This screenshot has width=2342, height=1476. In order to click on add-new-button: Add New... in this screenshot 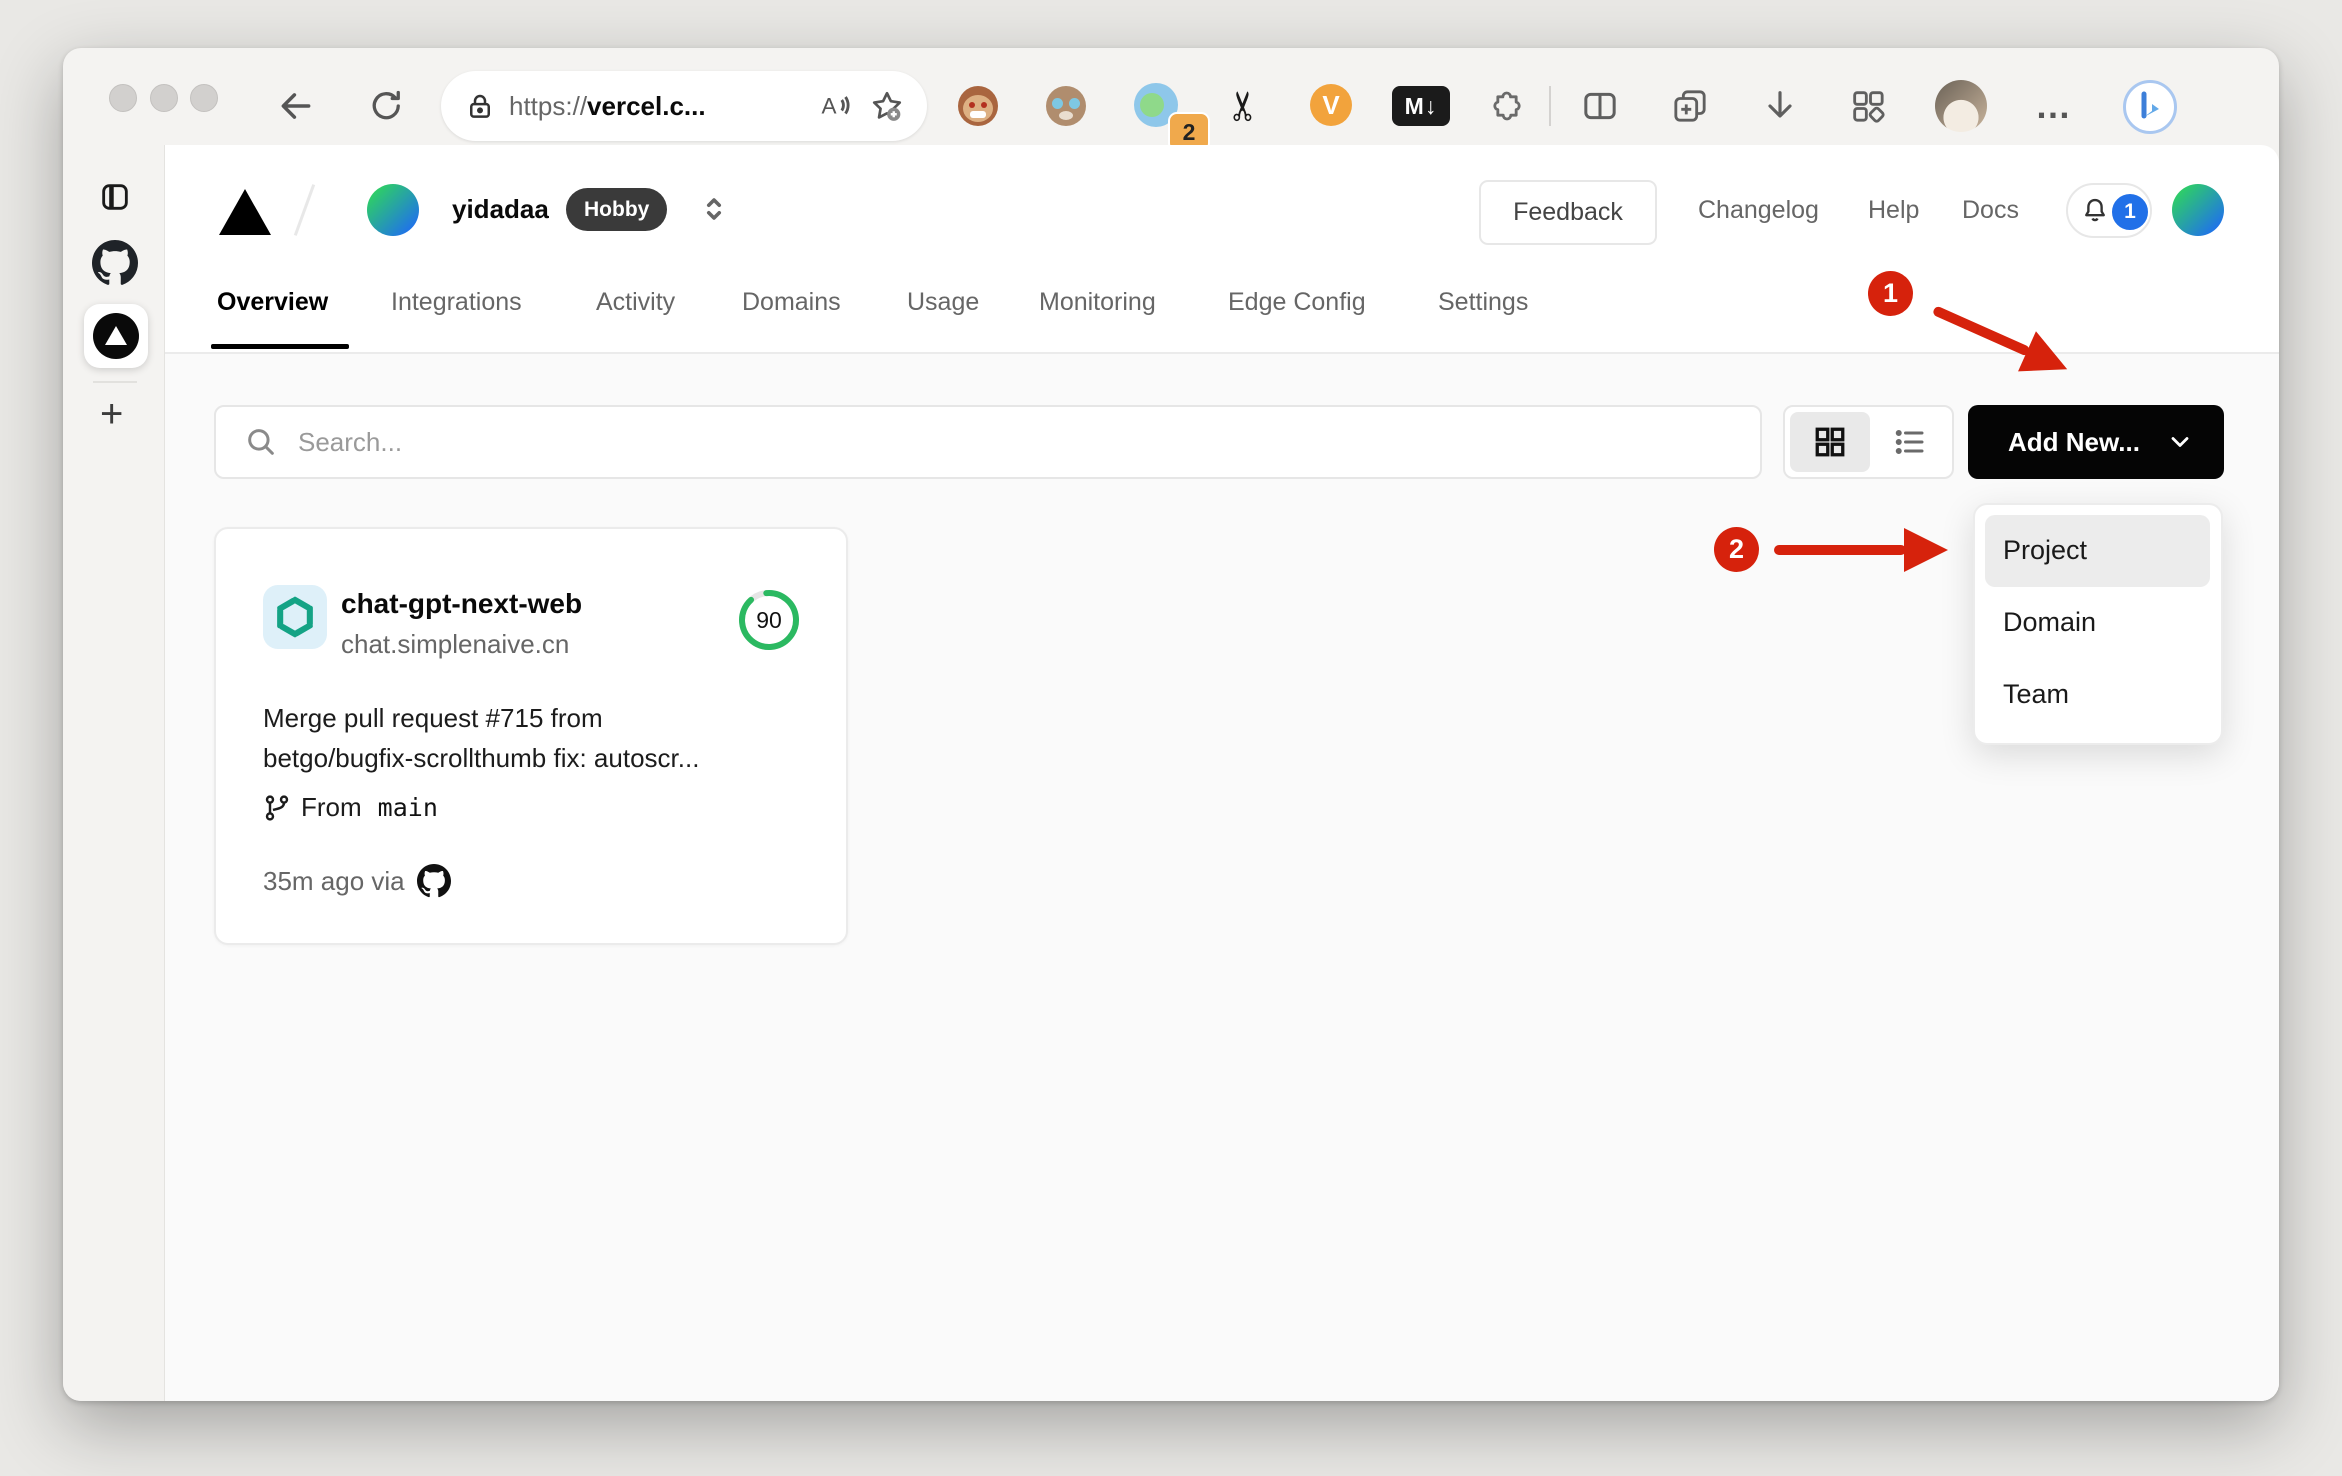, I will do `click(2096, 442)`.